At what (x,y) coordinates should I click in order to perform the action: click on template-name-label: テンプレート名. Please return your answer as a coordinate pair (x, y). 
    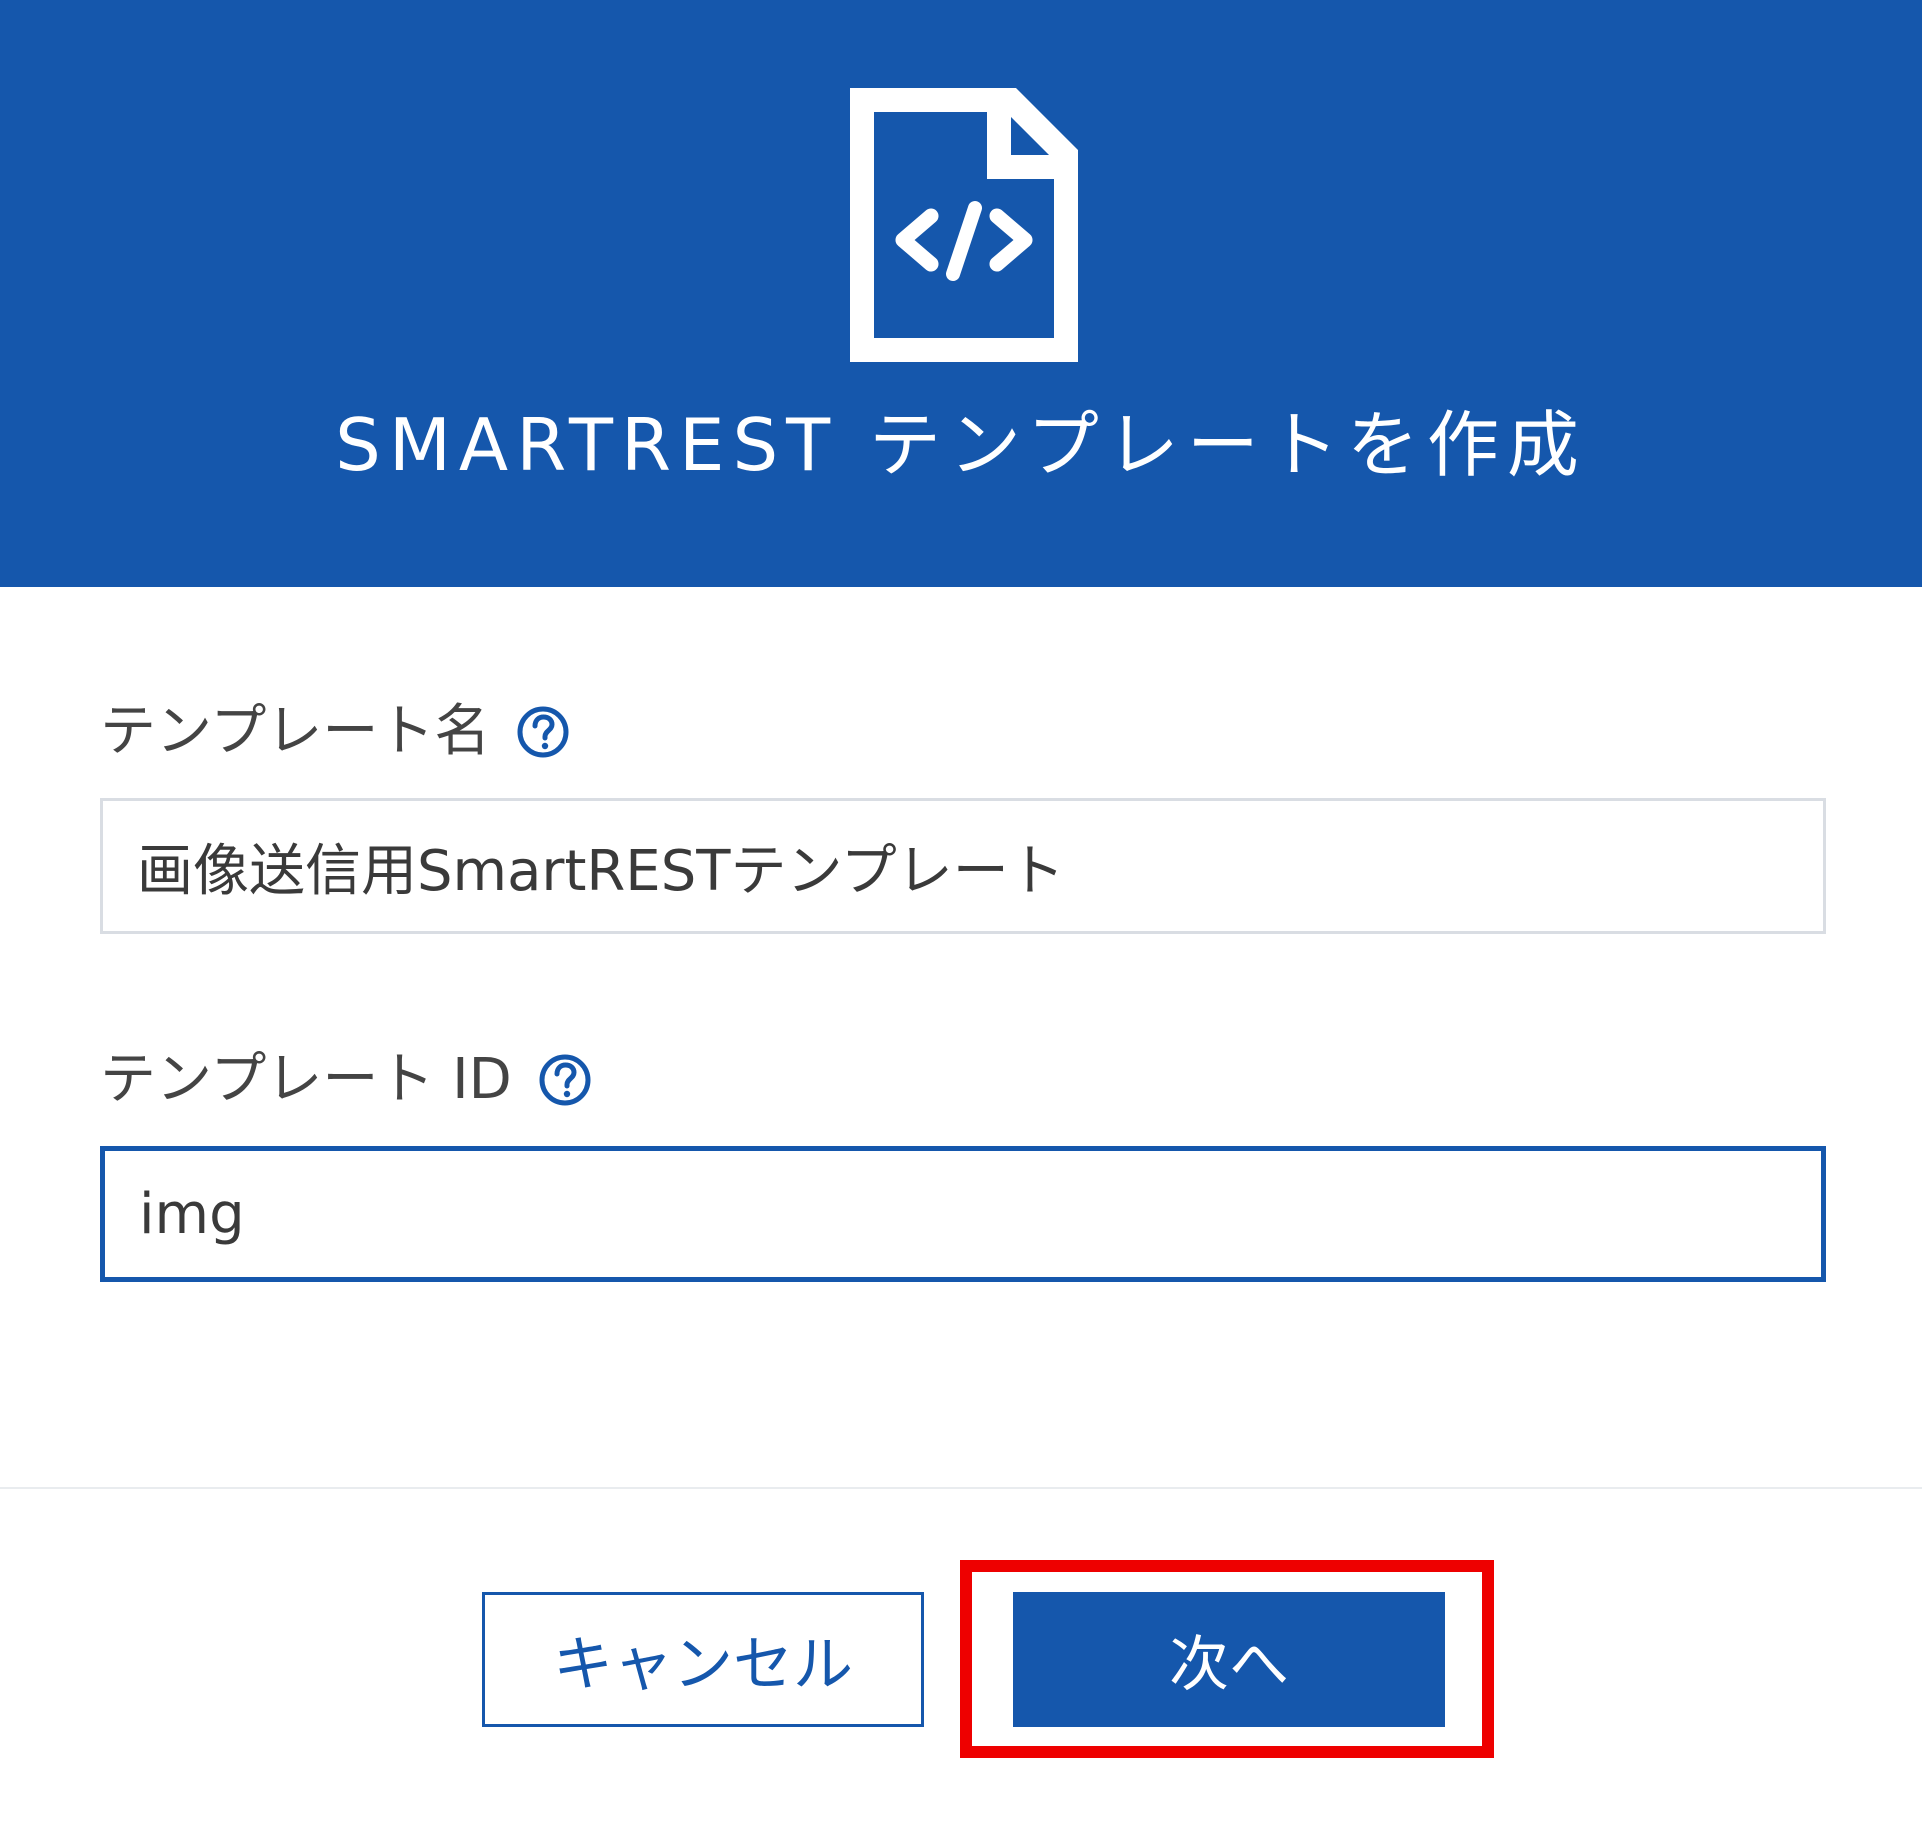
    Looking at the image, I should click on (335, 732).